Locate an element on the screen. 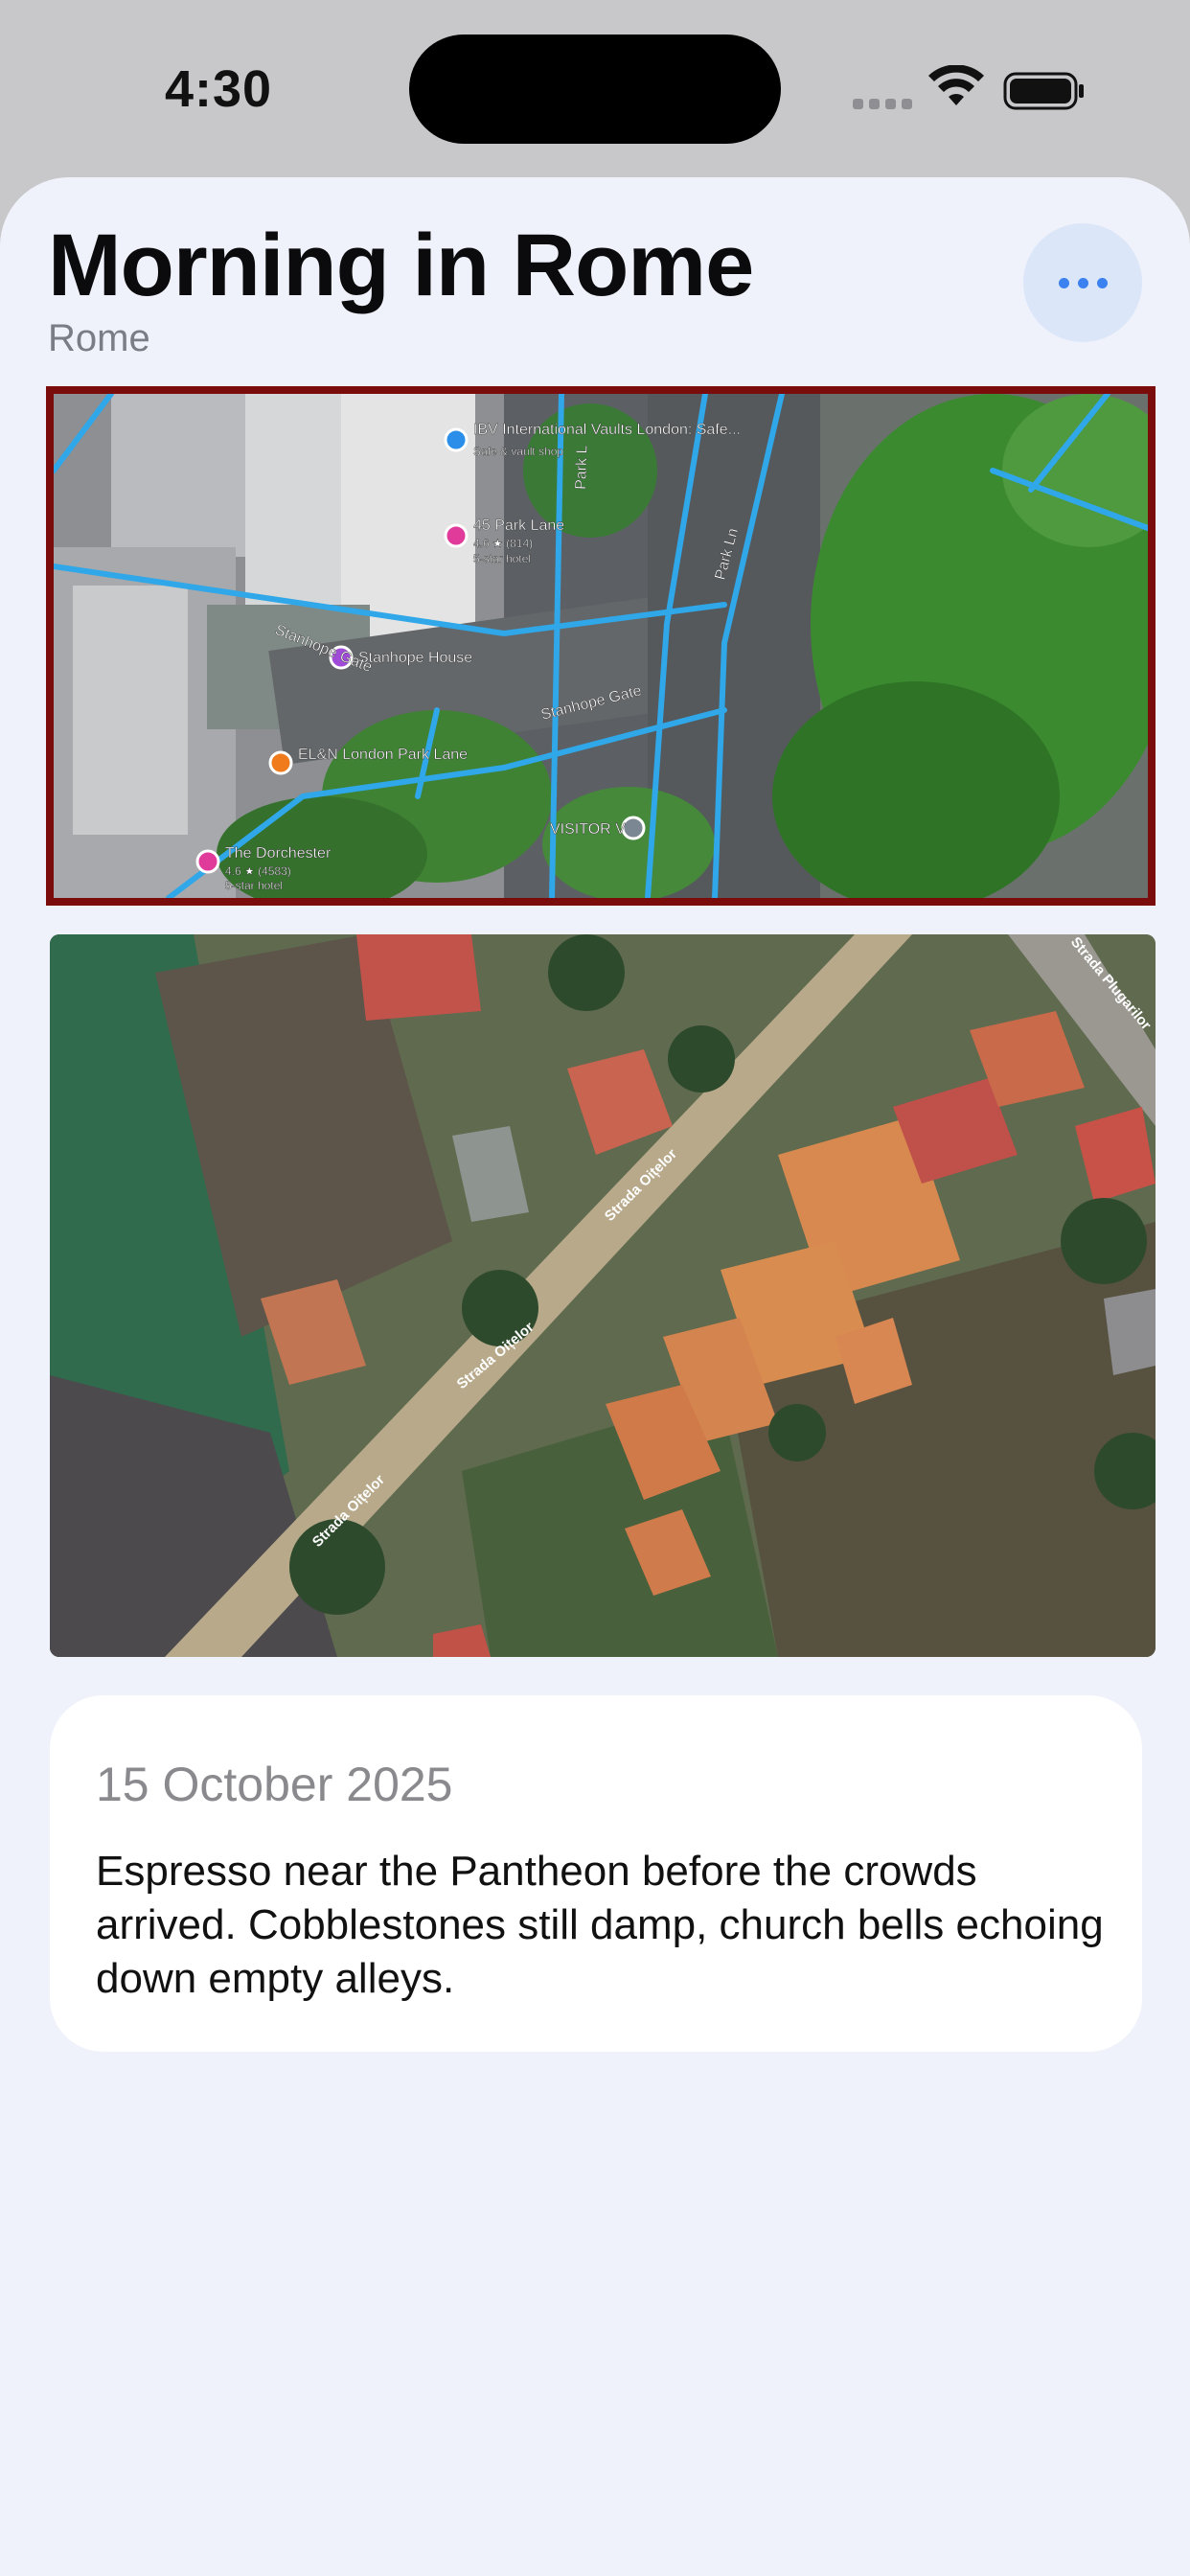 This screenshot has height=2576, width=1190. cellular-signal-icon is located at coordinates (884, 103).